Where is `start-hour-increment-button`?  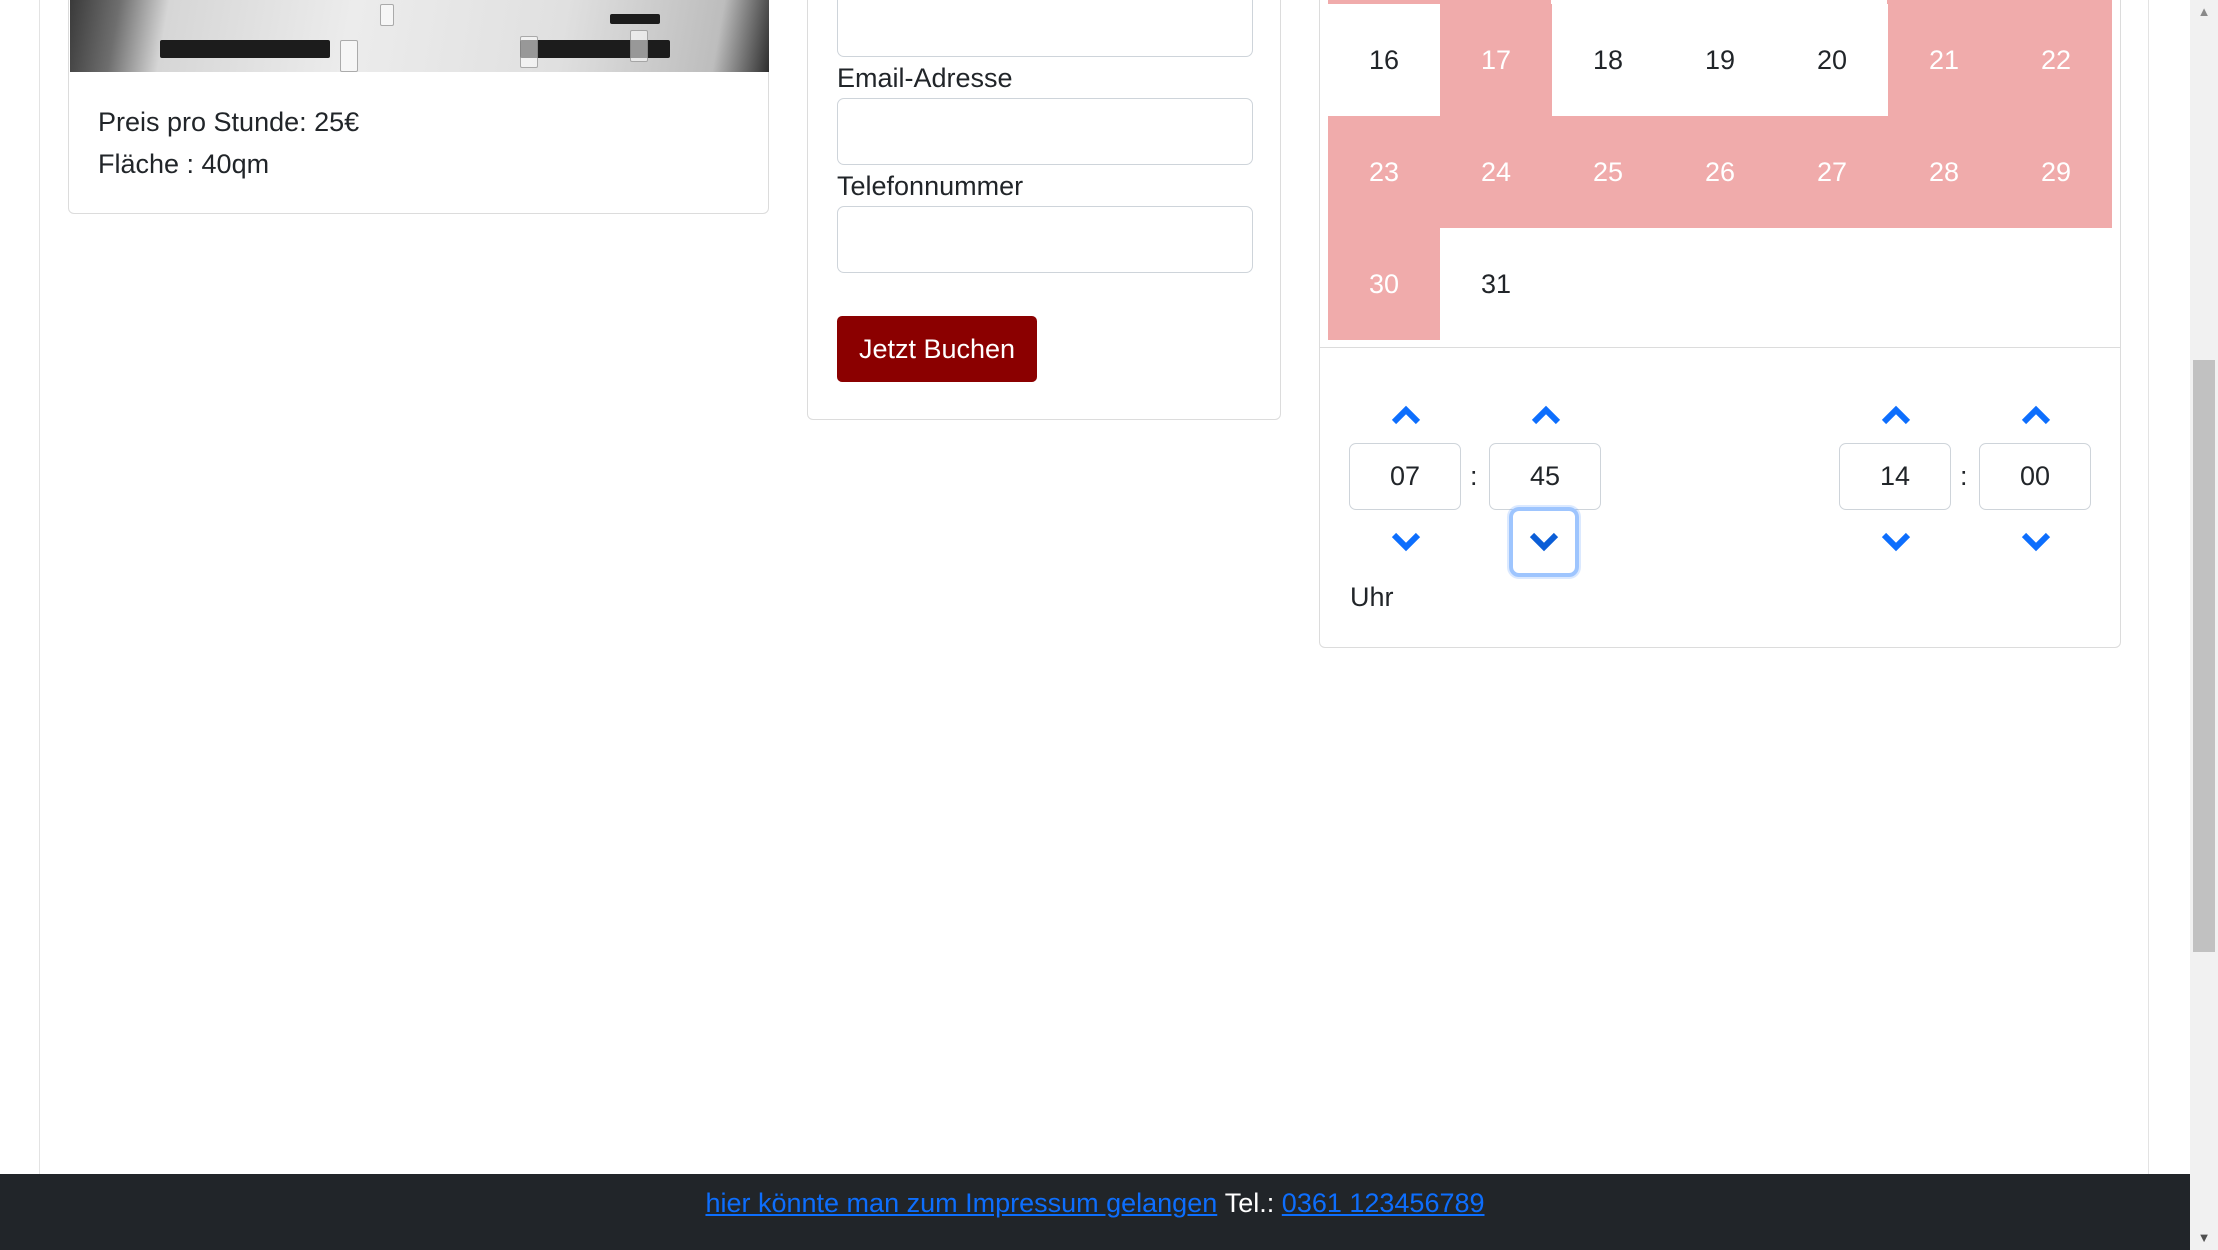 start-hour-increment-button is located at coordinates (1406, 415).